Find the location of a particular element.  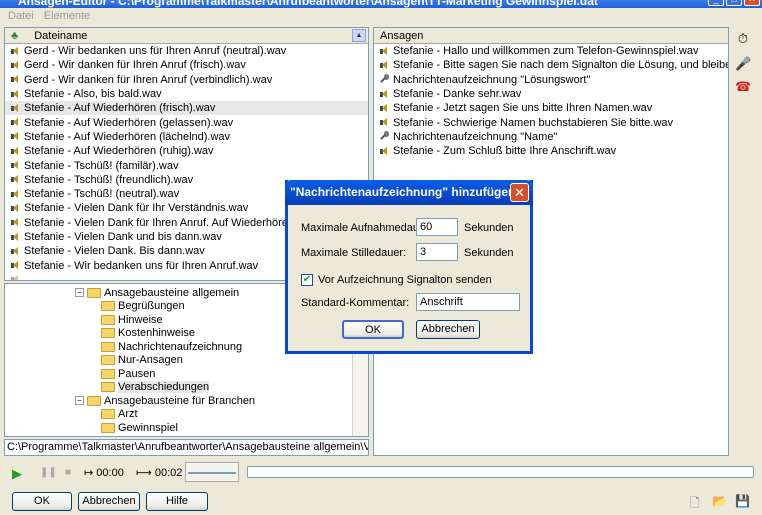

volume-slider is located at coordinates (212, 472).